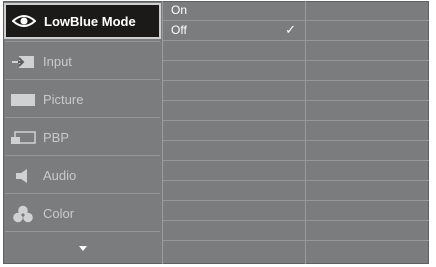 This screenshot has width=436, height=267. Describe the element at coordinates (23, 62) in the screenshot. I see `input-icon` at that location.